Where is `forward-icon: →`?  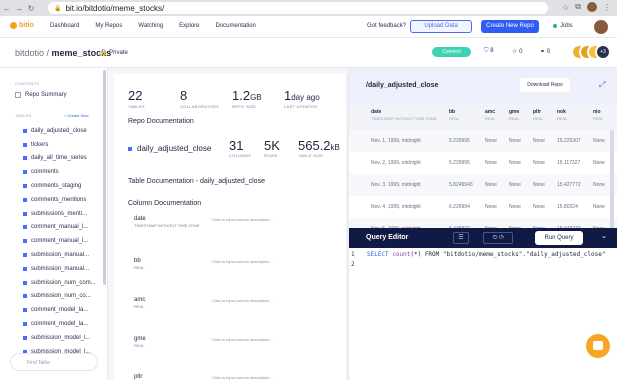
forward-icon: → is located at coordinates (19, 8).